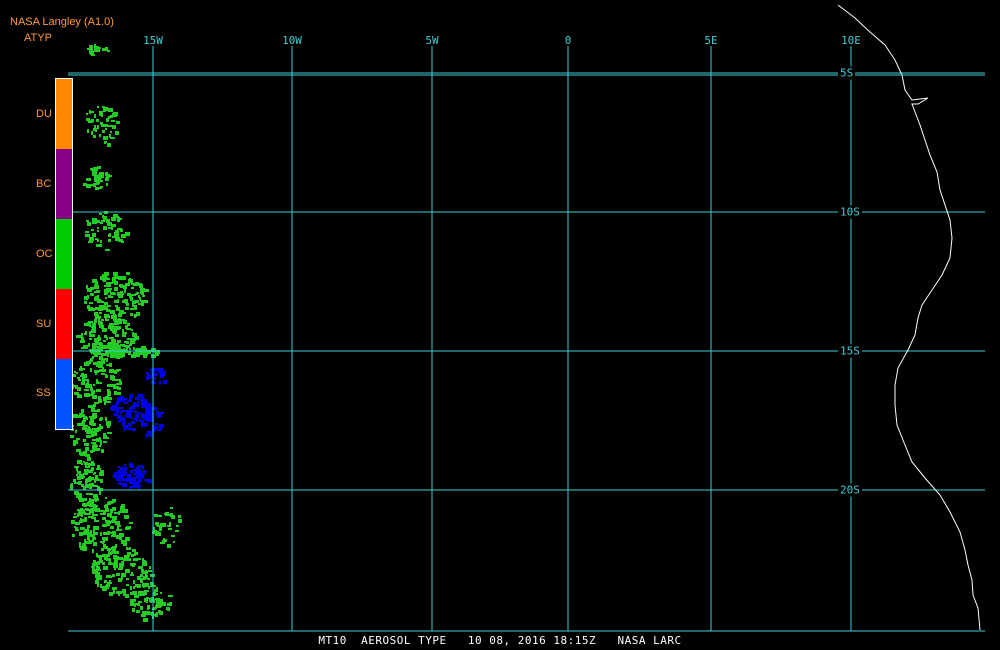 Image resolution: width=1000 pixels, height=650 pixels. Describe the element at coordinates (851, 40) in the screenshot. I see `lon-label-10e: 10E` at that location.